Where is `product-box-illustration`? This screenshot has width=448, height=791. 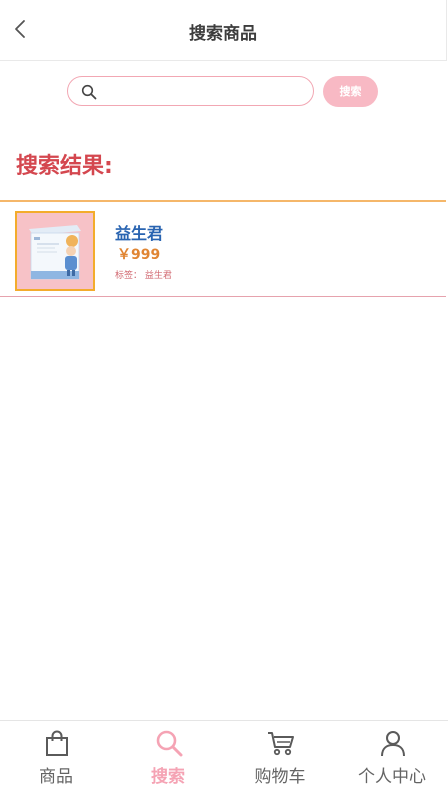
product-box-illustration is located at coordinates (55, 251).